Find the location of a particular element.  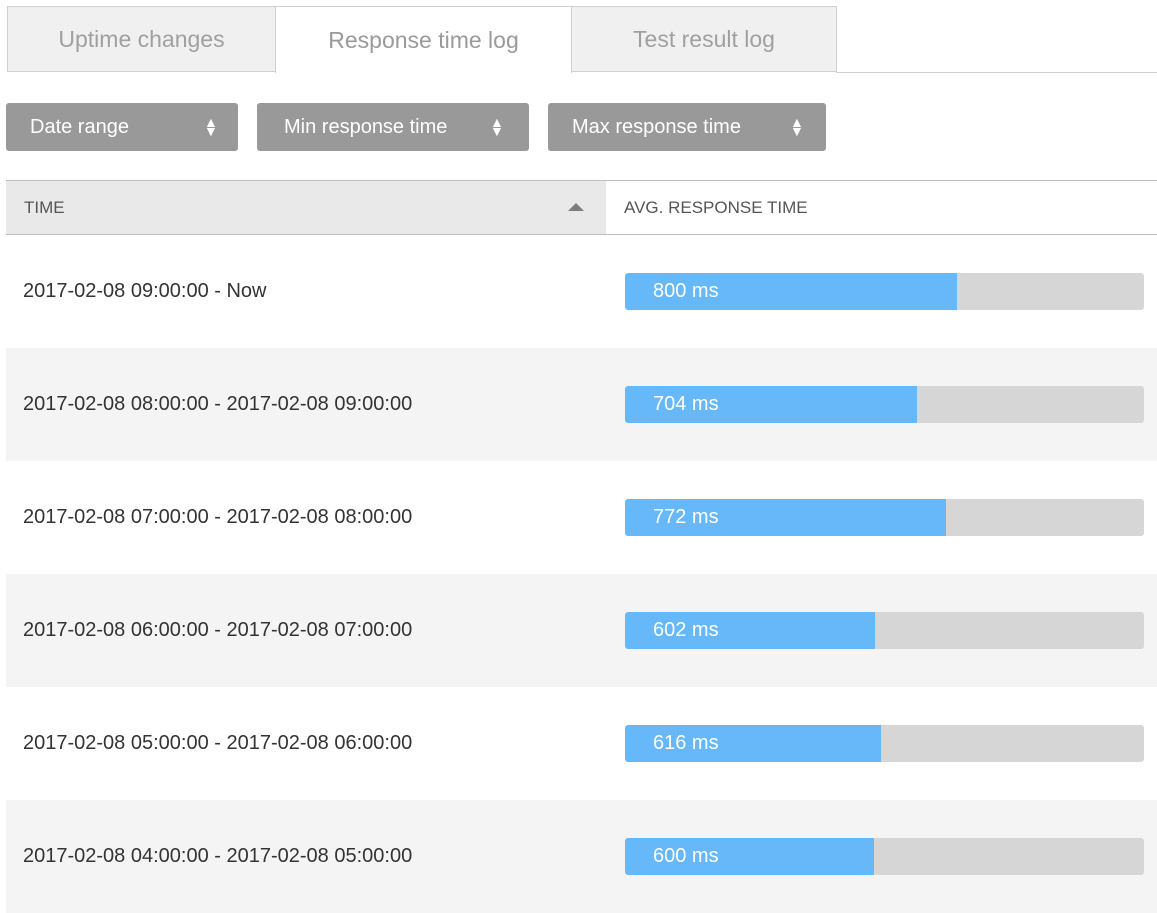

time-column-header: TIME is located at coordinates (306, 207).